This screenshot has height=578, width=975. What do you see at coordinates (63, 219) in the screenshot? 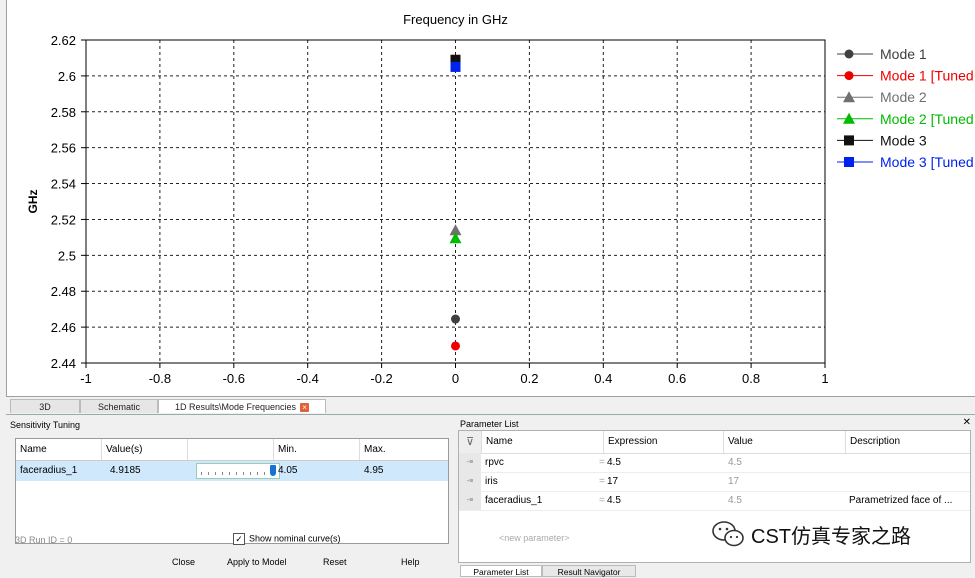
I see `y-tick-label: 2.52` at bounding box center [63, 219].